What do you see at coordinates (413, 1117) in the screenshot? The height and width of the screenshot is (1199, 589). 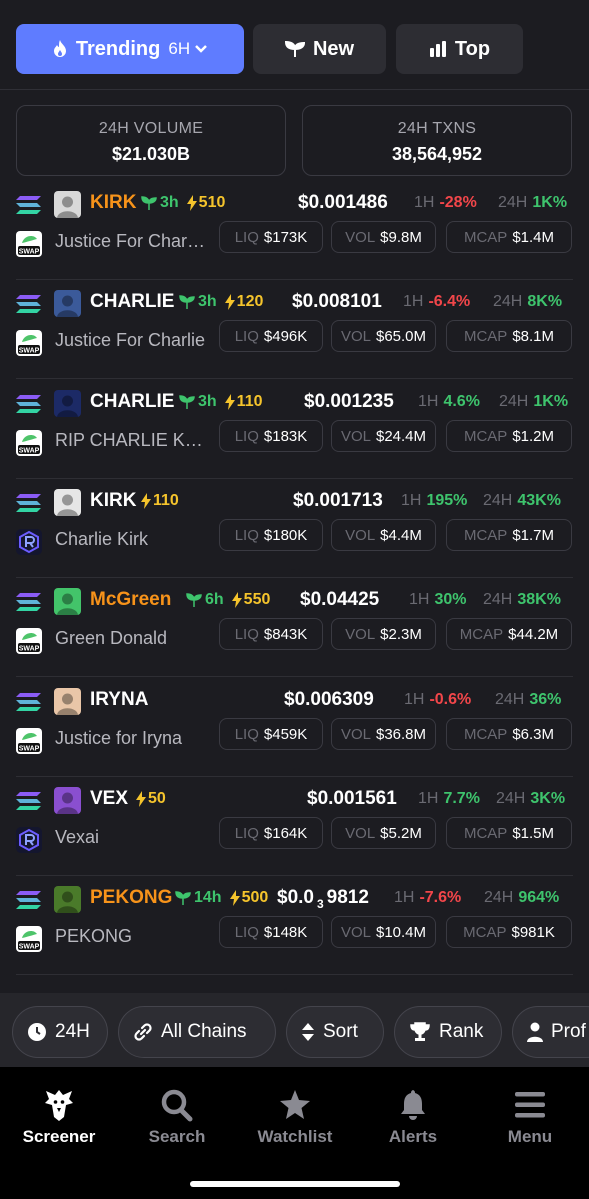 I see `nav-alerts: Alerts` at bounding box center [413, 1117].